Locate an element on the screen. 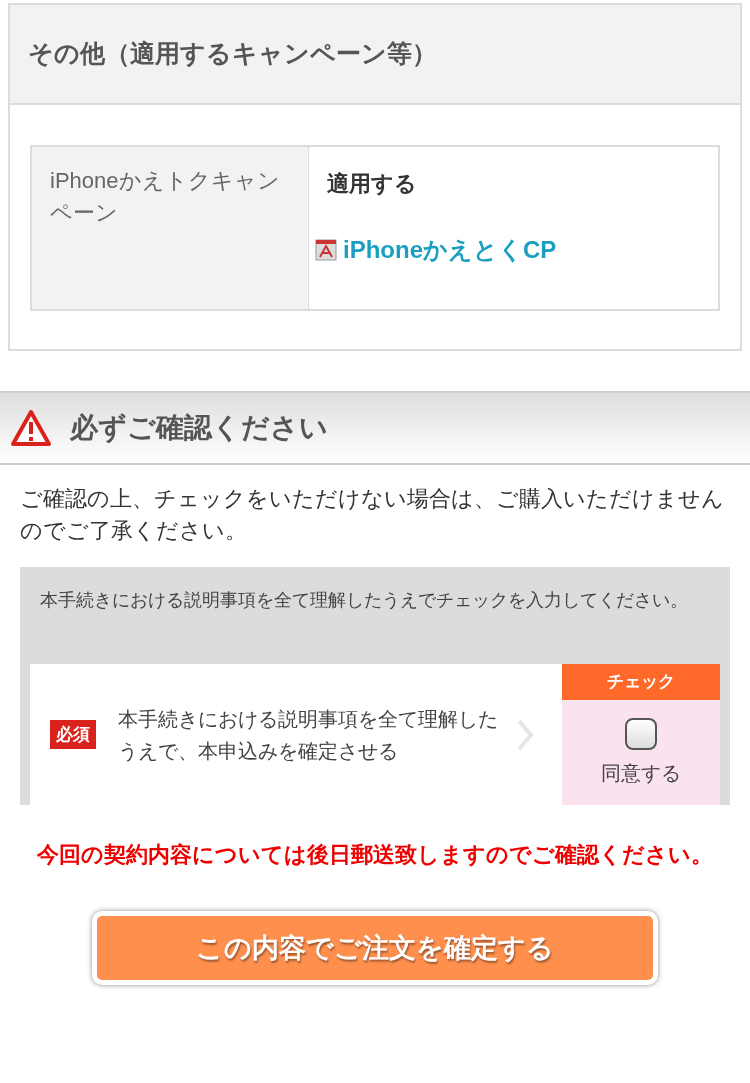 The image size is (750, 1083). agree-checkbox is located at coordinates (641, 733).